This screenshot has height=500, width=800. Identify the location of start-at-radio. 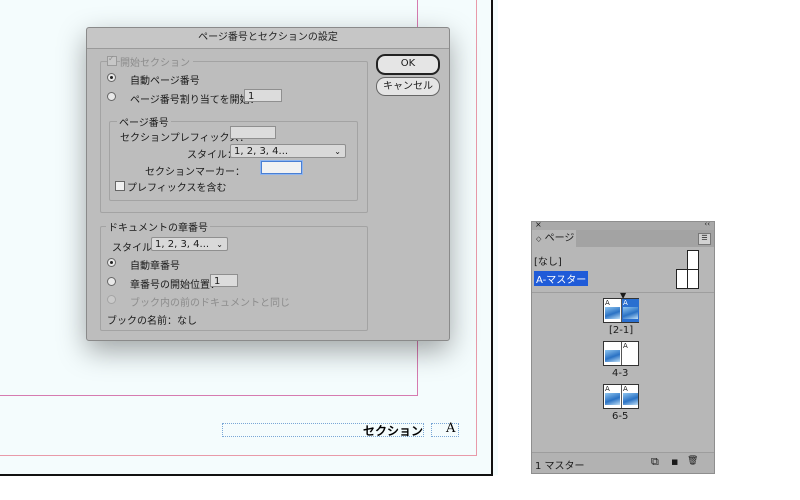
(111, 96).